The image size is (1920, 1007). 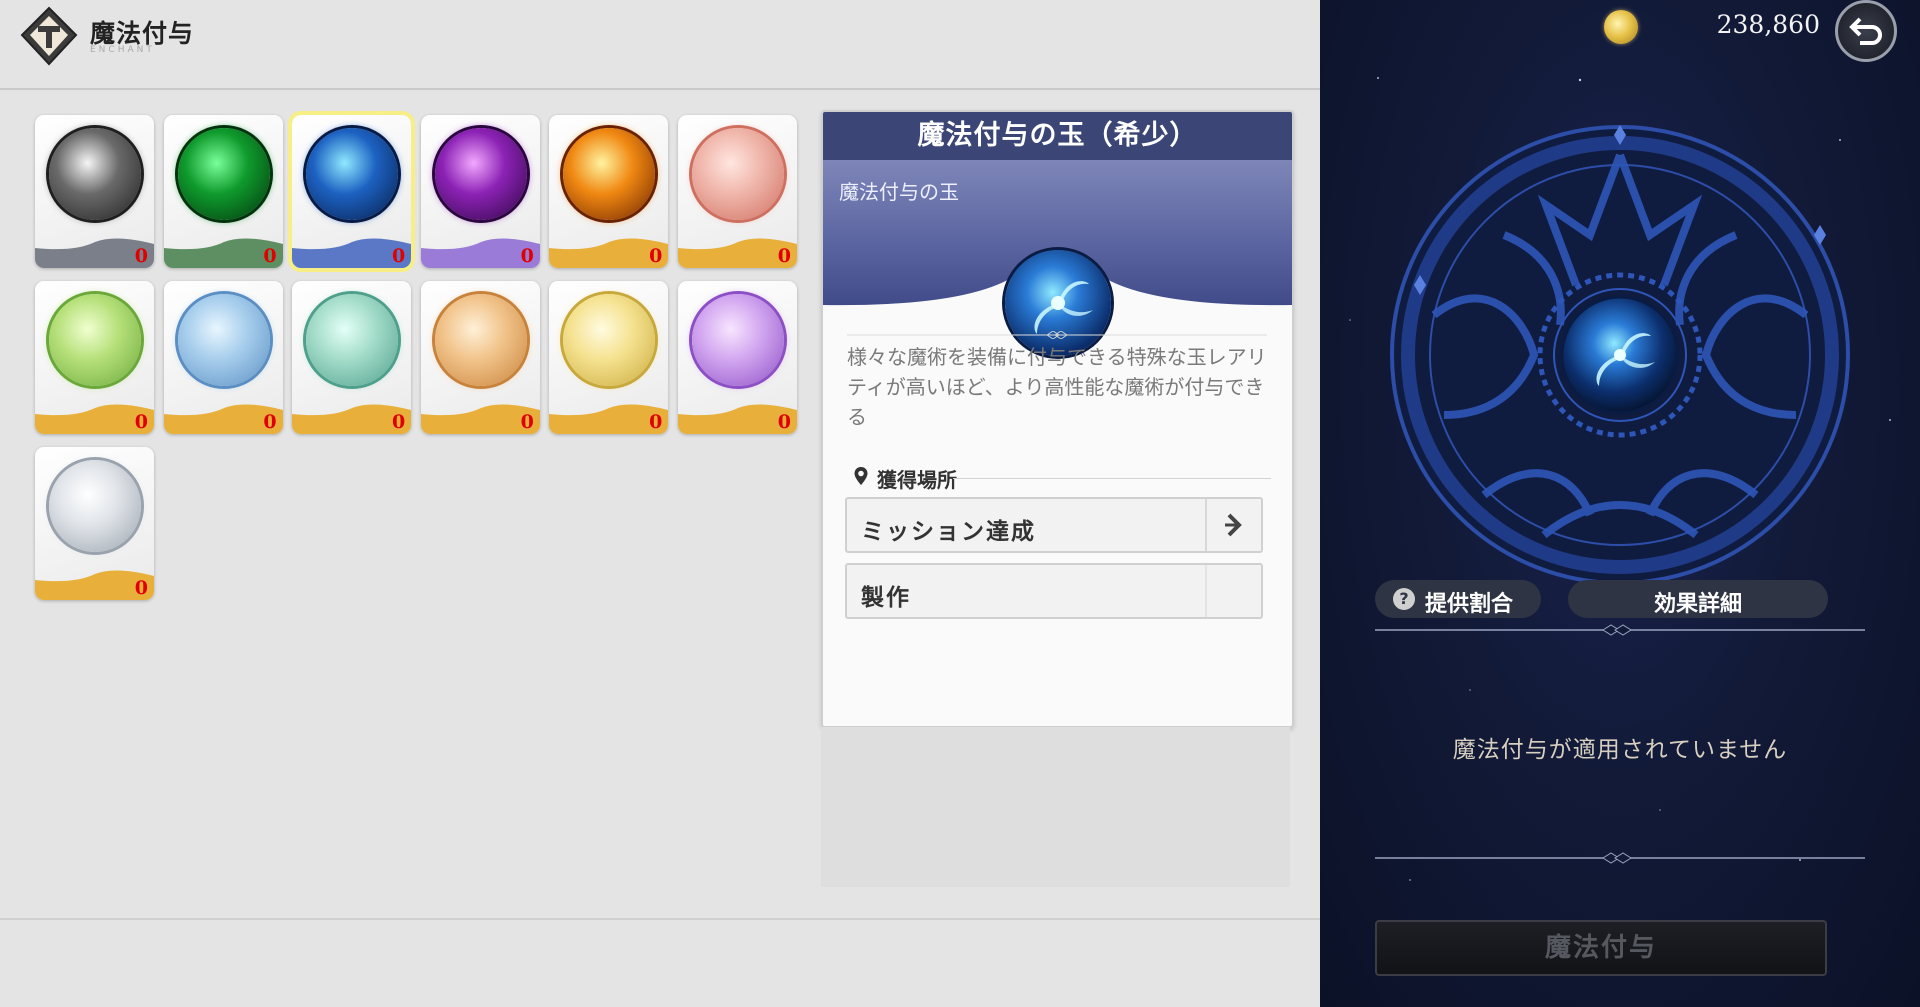 What do you see at coordinates (917, 480) in the screenshot?
I see `acquisition-heading: 獲得場所` at bounding box center [917, 480].